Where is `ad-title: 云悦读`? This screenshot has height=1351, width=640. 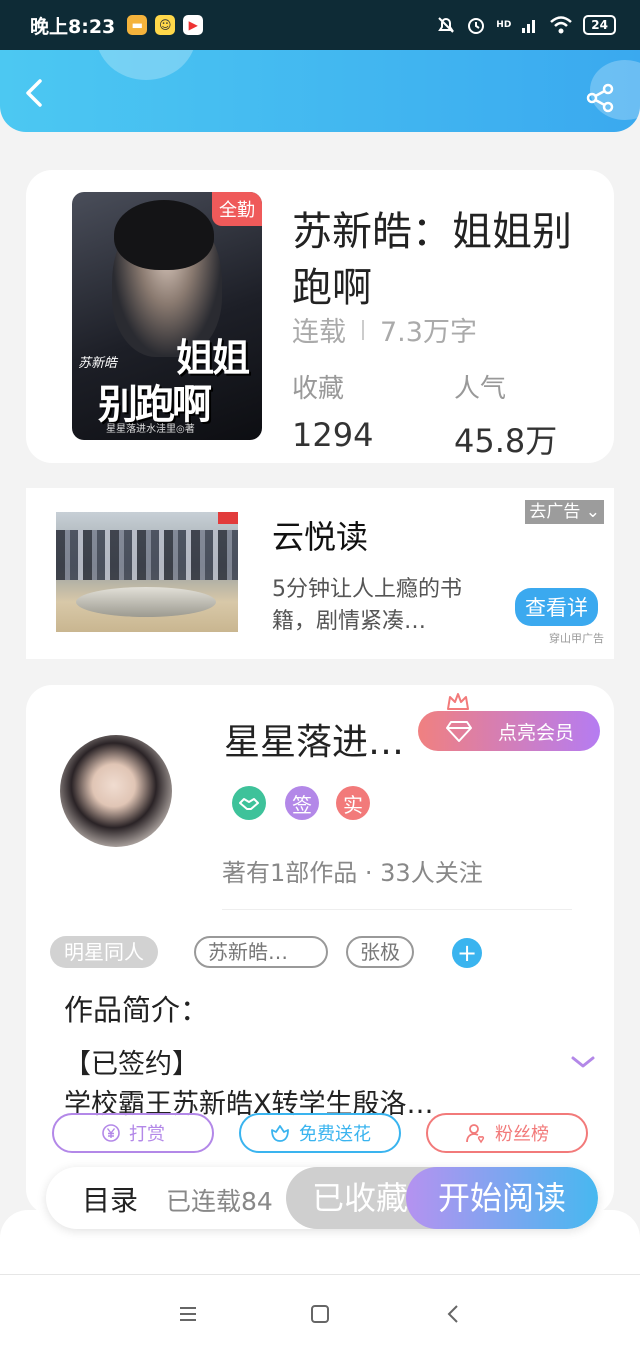
ad-title: 云悦读 is located at coordinates (320, 537).